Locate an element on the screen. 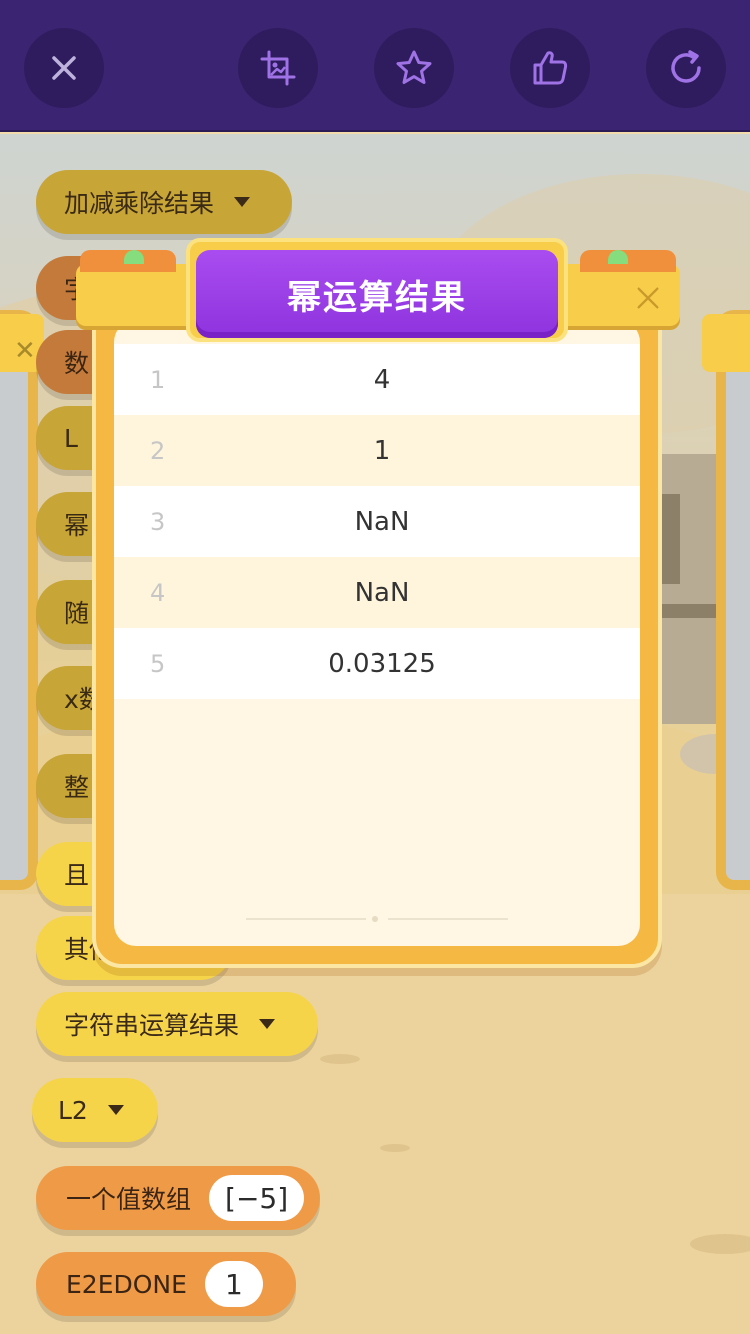 The height and width of the screenshot is (1334, 750). block-list-l2: L2 is located at coordinates (95, 1110).